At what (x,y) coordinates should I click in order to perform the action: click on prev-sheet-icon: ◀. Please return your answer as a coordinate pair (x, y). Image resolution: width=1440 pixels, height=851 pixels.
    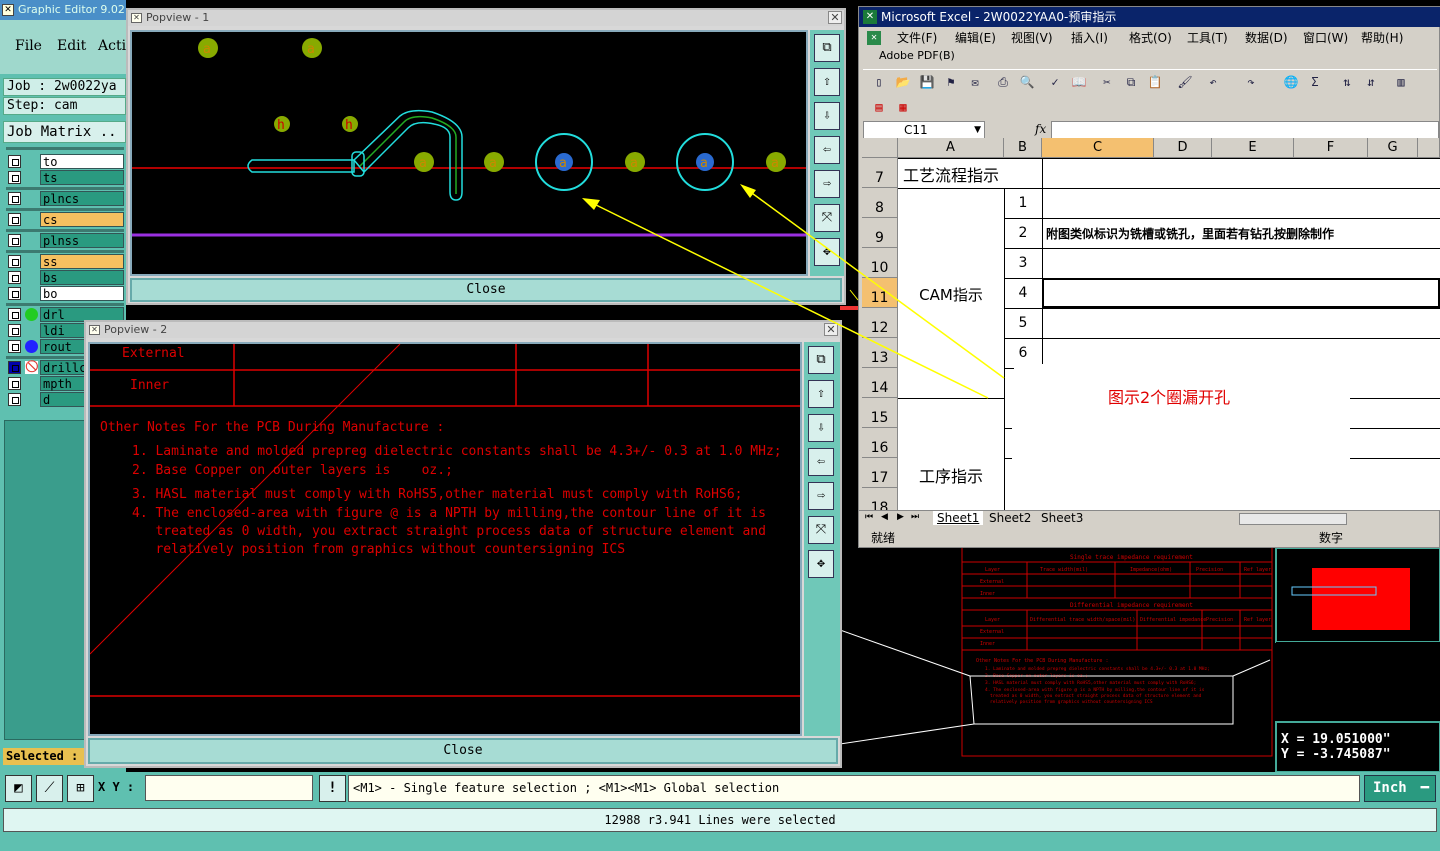
    Looking at the image, I should click on (884, 517).